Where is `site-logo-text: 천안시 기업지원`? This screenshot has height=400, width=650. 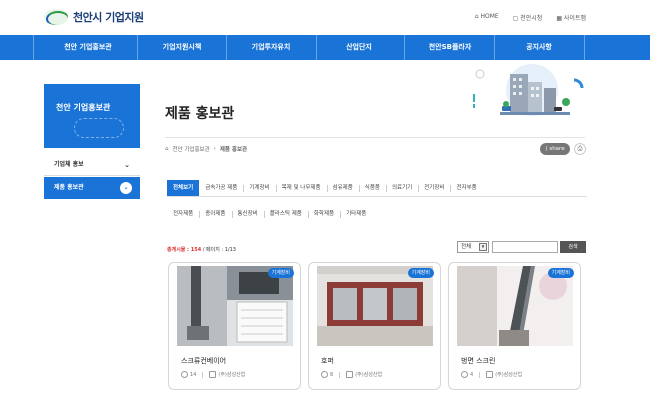 site-logo-text: 천안시 기업지원 is located at coordinates (108, 17).